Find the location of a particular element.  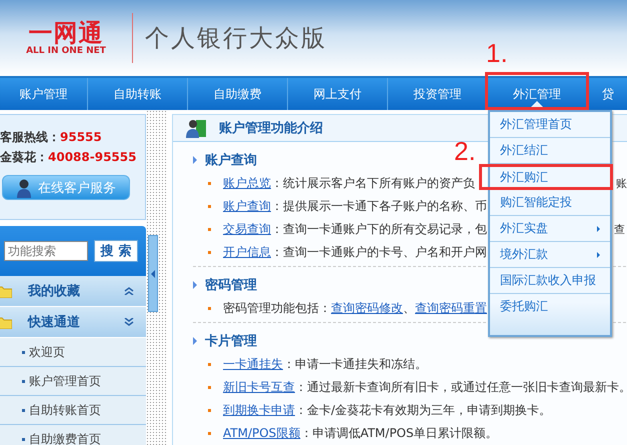

feature-description: ：查询一卡通账户下的所有交易记录，包 is located at coordinates (379, 229).